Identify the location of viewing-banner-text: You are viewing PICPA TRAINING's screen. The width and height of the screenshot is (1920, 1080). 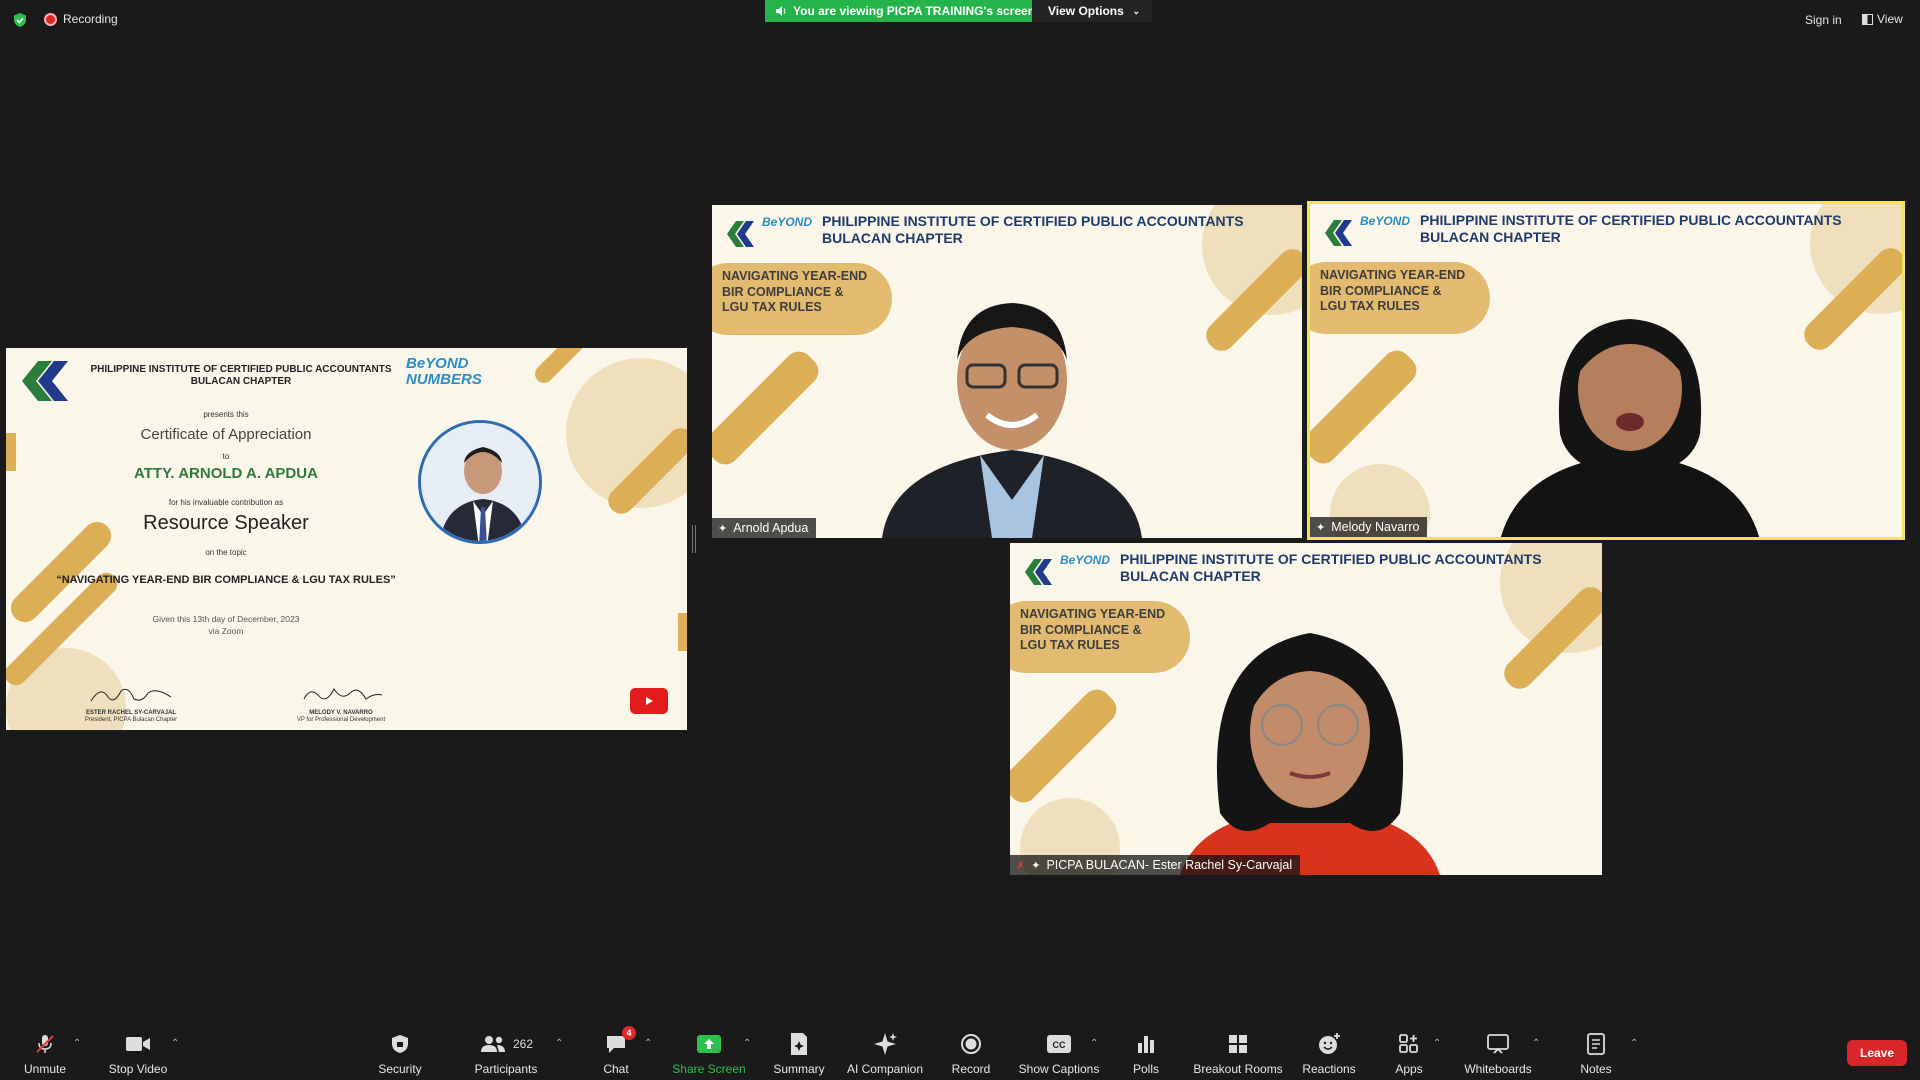
(914, 11).